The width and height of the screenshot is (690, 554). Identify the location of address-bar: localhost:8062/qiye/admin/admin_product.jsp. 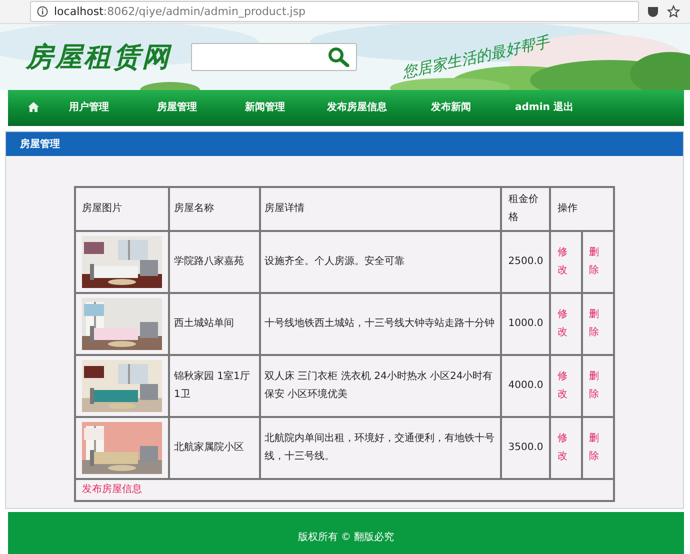
(334, 11).